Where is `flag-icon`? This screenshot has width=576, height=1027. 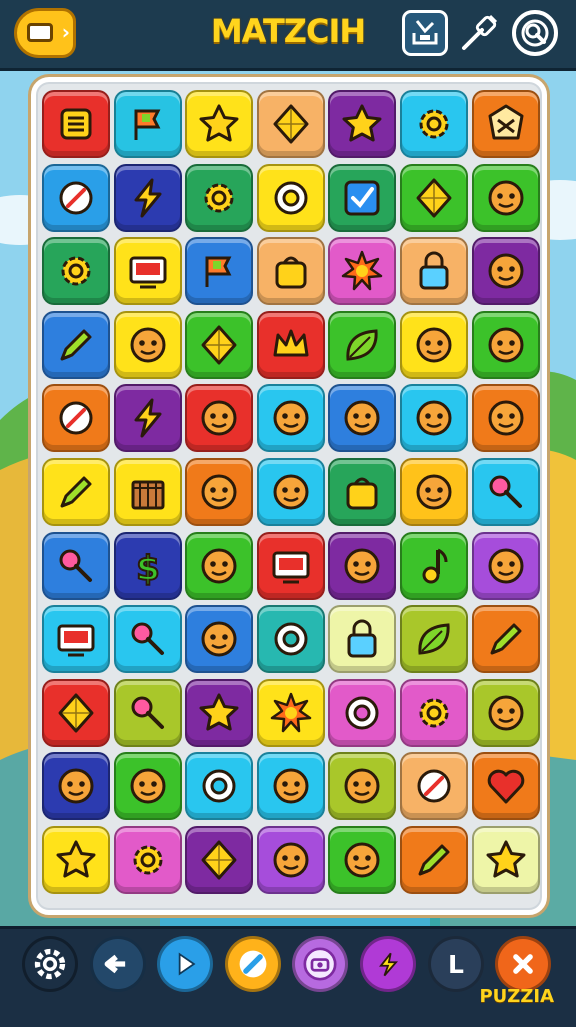 flag-icon is located at coordinates (218, 272).